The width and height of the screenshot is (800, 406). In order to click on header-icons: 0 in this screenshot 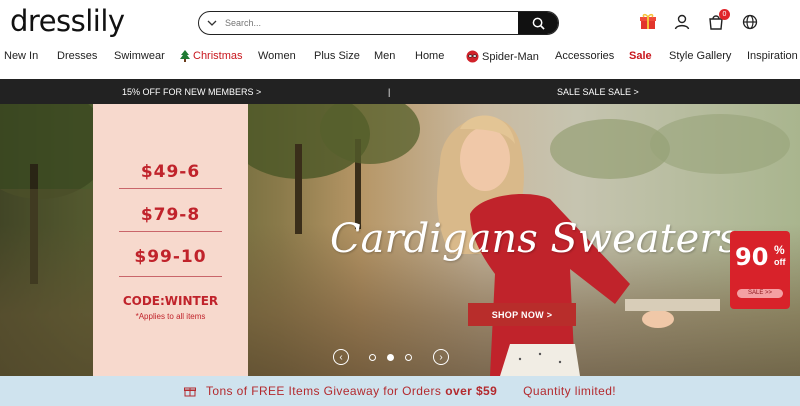, I will do `click(699, 20)`.